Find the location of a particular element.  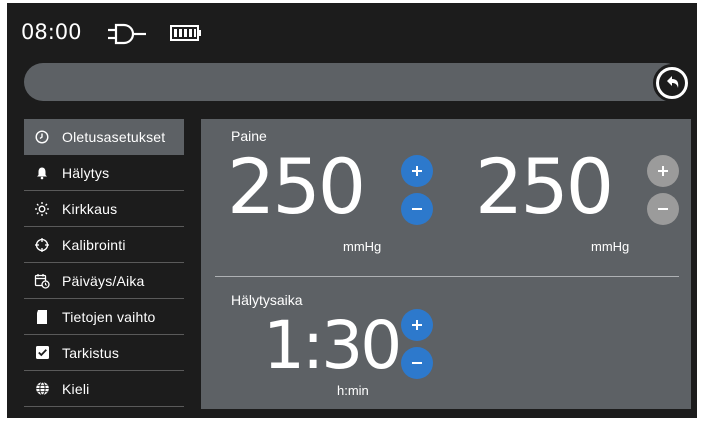

pressure-right-unit: mmHg is located at coordinates (610, 246).